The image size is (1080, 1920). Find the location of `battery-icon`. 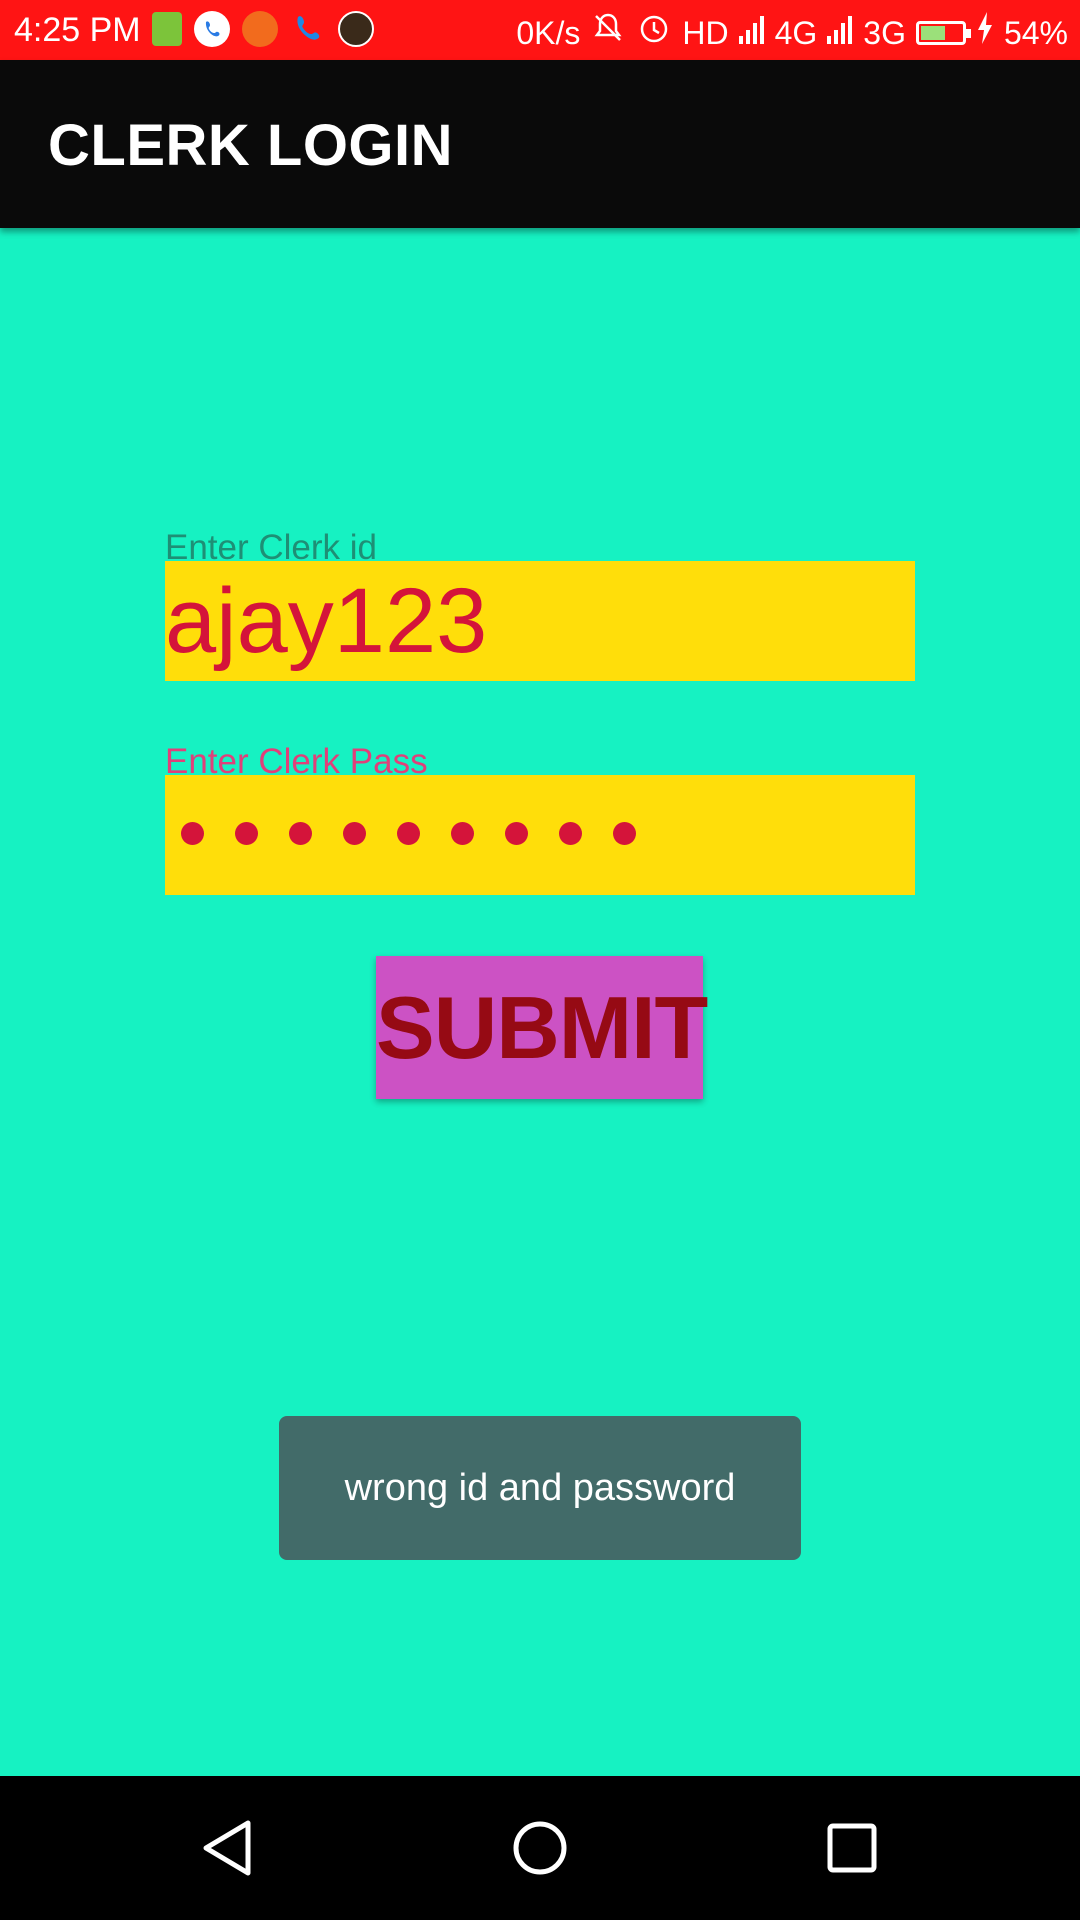

battery-icon is located at coordinates (943, 32).